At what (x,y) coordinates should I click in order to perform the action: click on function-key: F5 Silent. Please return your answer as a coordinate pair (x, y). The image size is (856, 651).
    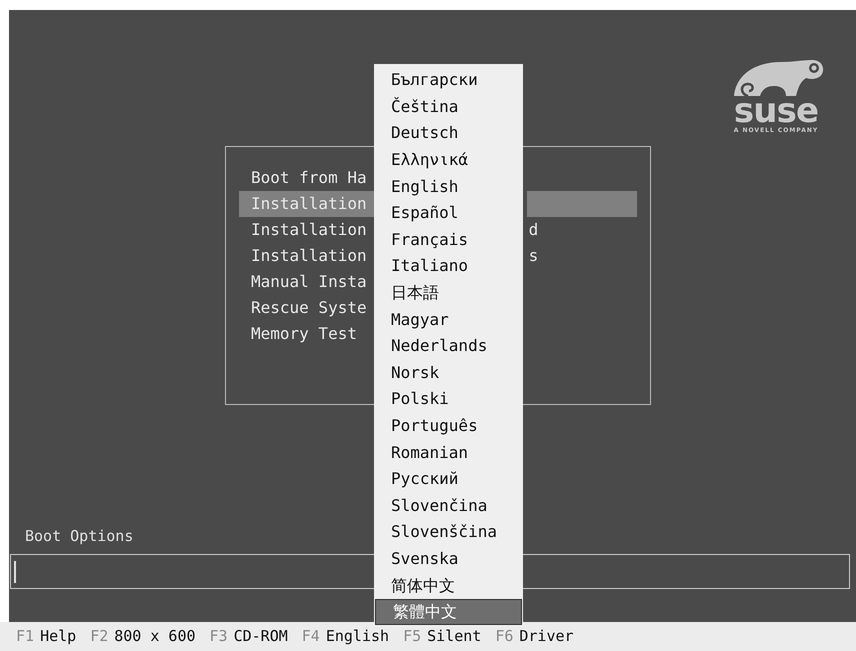
    Looking at the image, I should click on (442, 636).